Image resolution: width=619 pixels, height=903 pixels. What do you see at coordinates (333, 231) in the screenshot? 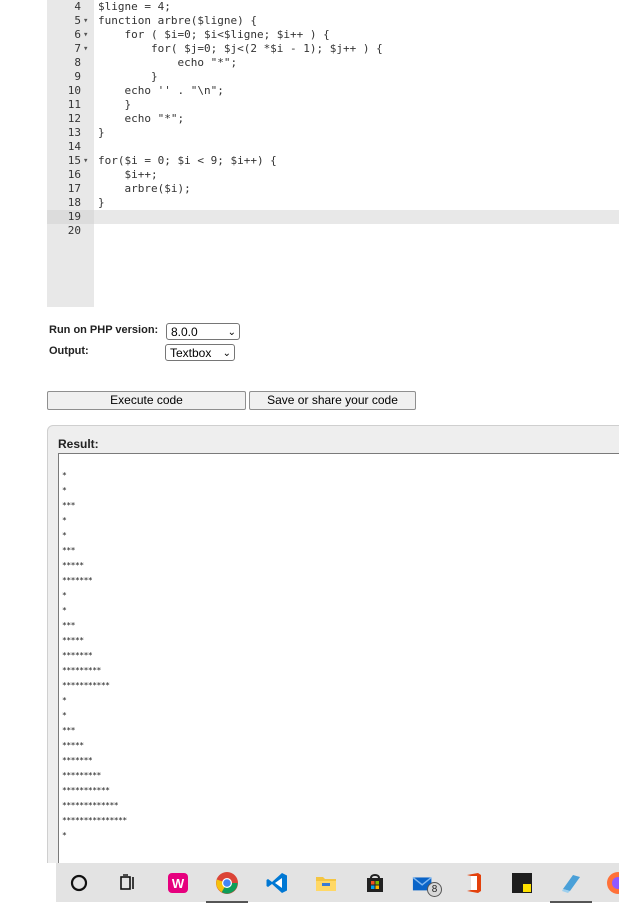
I see `code-line: 20` at bounding box center [333, 231].